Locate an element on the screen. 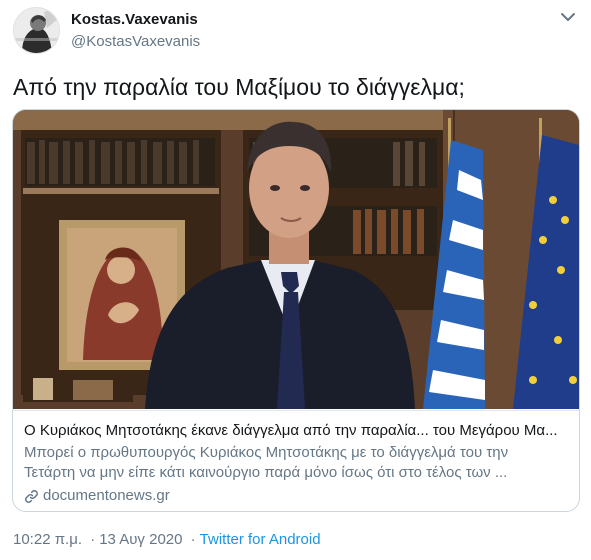  avatar-image is located at coordinates (36, 30).